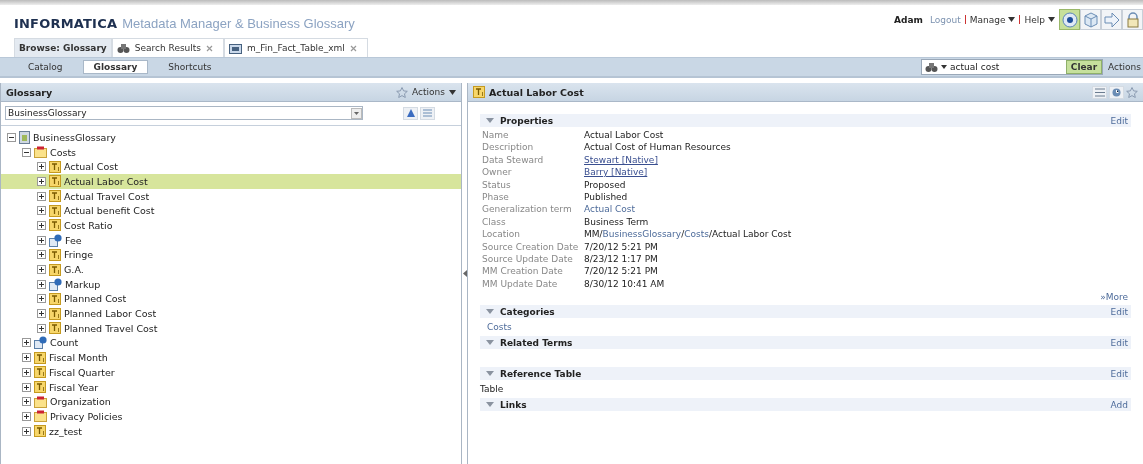 This screenshot has width=1143, height=464. Describe the element at coordinates (231, 152) in the screenshot. I see `tree-item: Costs` at that location.